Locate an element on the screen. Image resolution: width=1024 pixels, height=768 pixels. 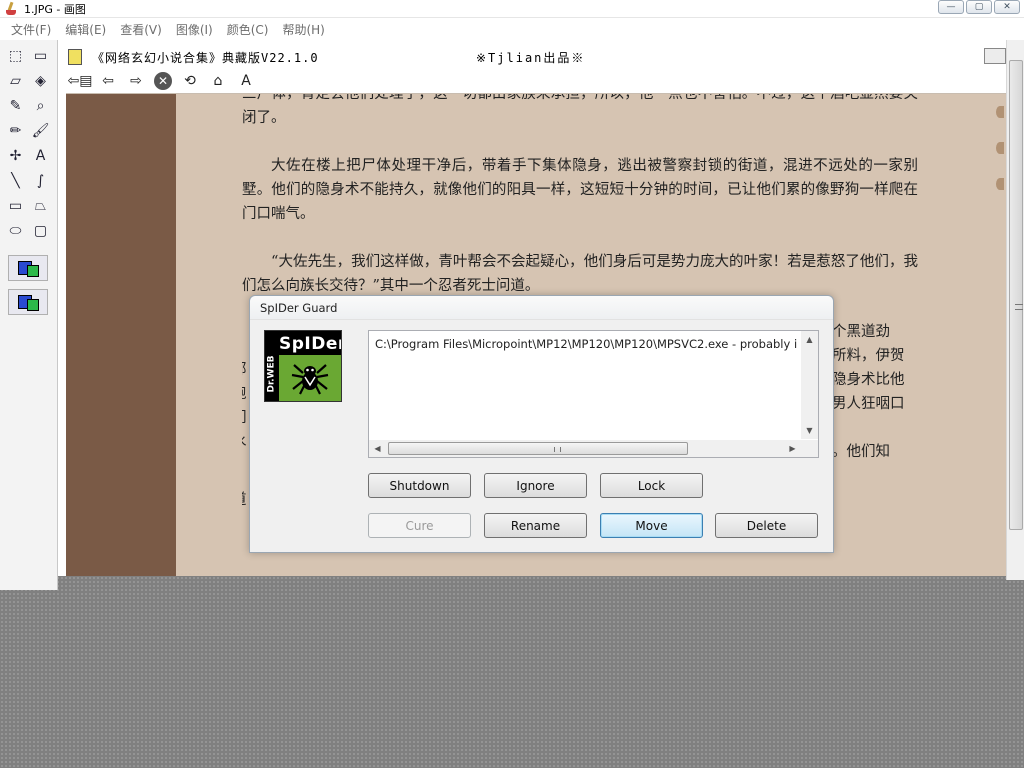
right-fragments: 个黑道劲 所料，伊贺 隐身术比他 男人狂咽口 。他们知 is located at coordinates (874, 392).